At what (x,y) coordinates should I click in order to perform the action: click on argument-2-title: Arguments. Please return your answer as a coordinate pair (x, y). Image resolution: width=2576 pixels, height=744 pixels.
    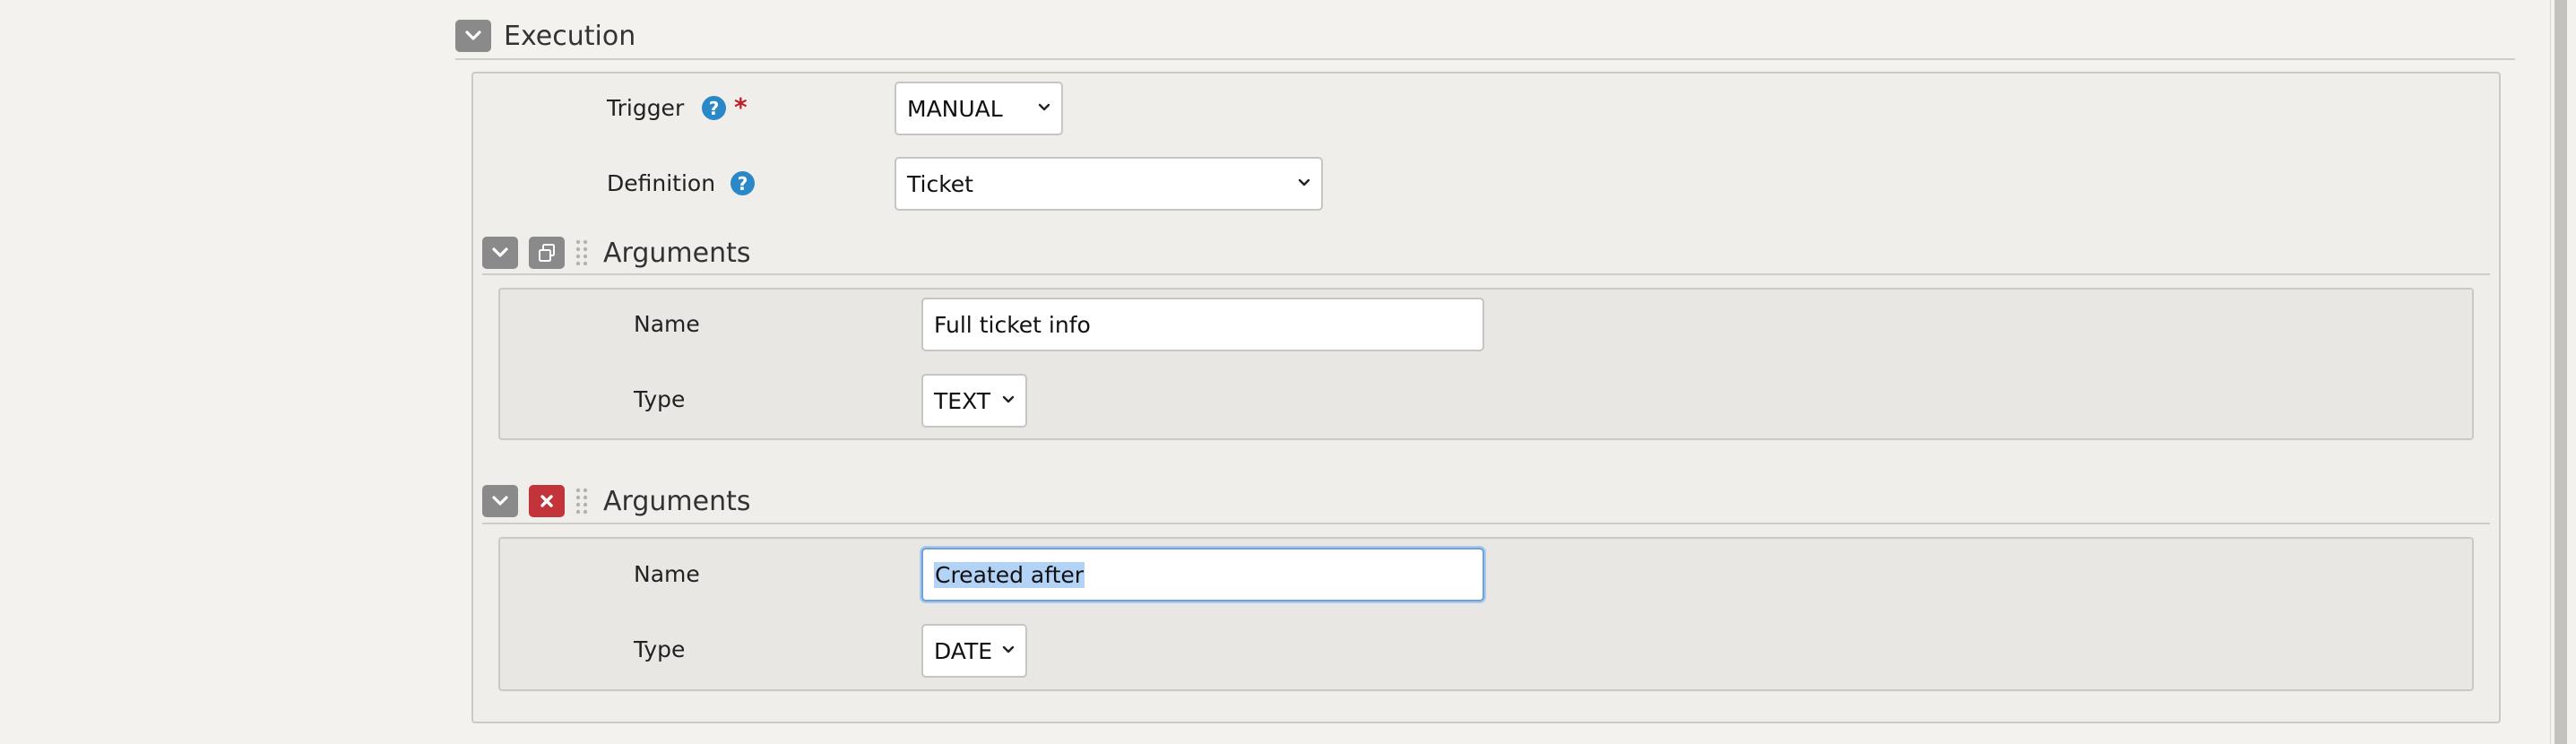
    Looking at the image, I should click on (677, 501).